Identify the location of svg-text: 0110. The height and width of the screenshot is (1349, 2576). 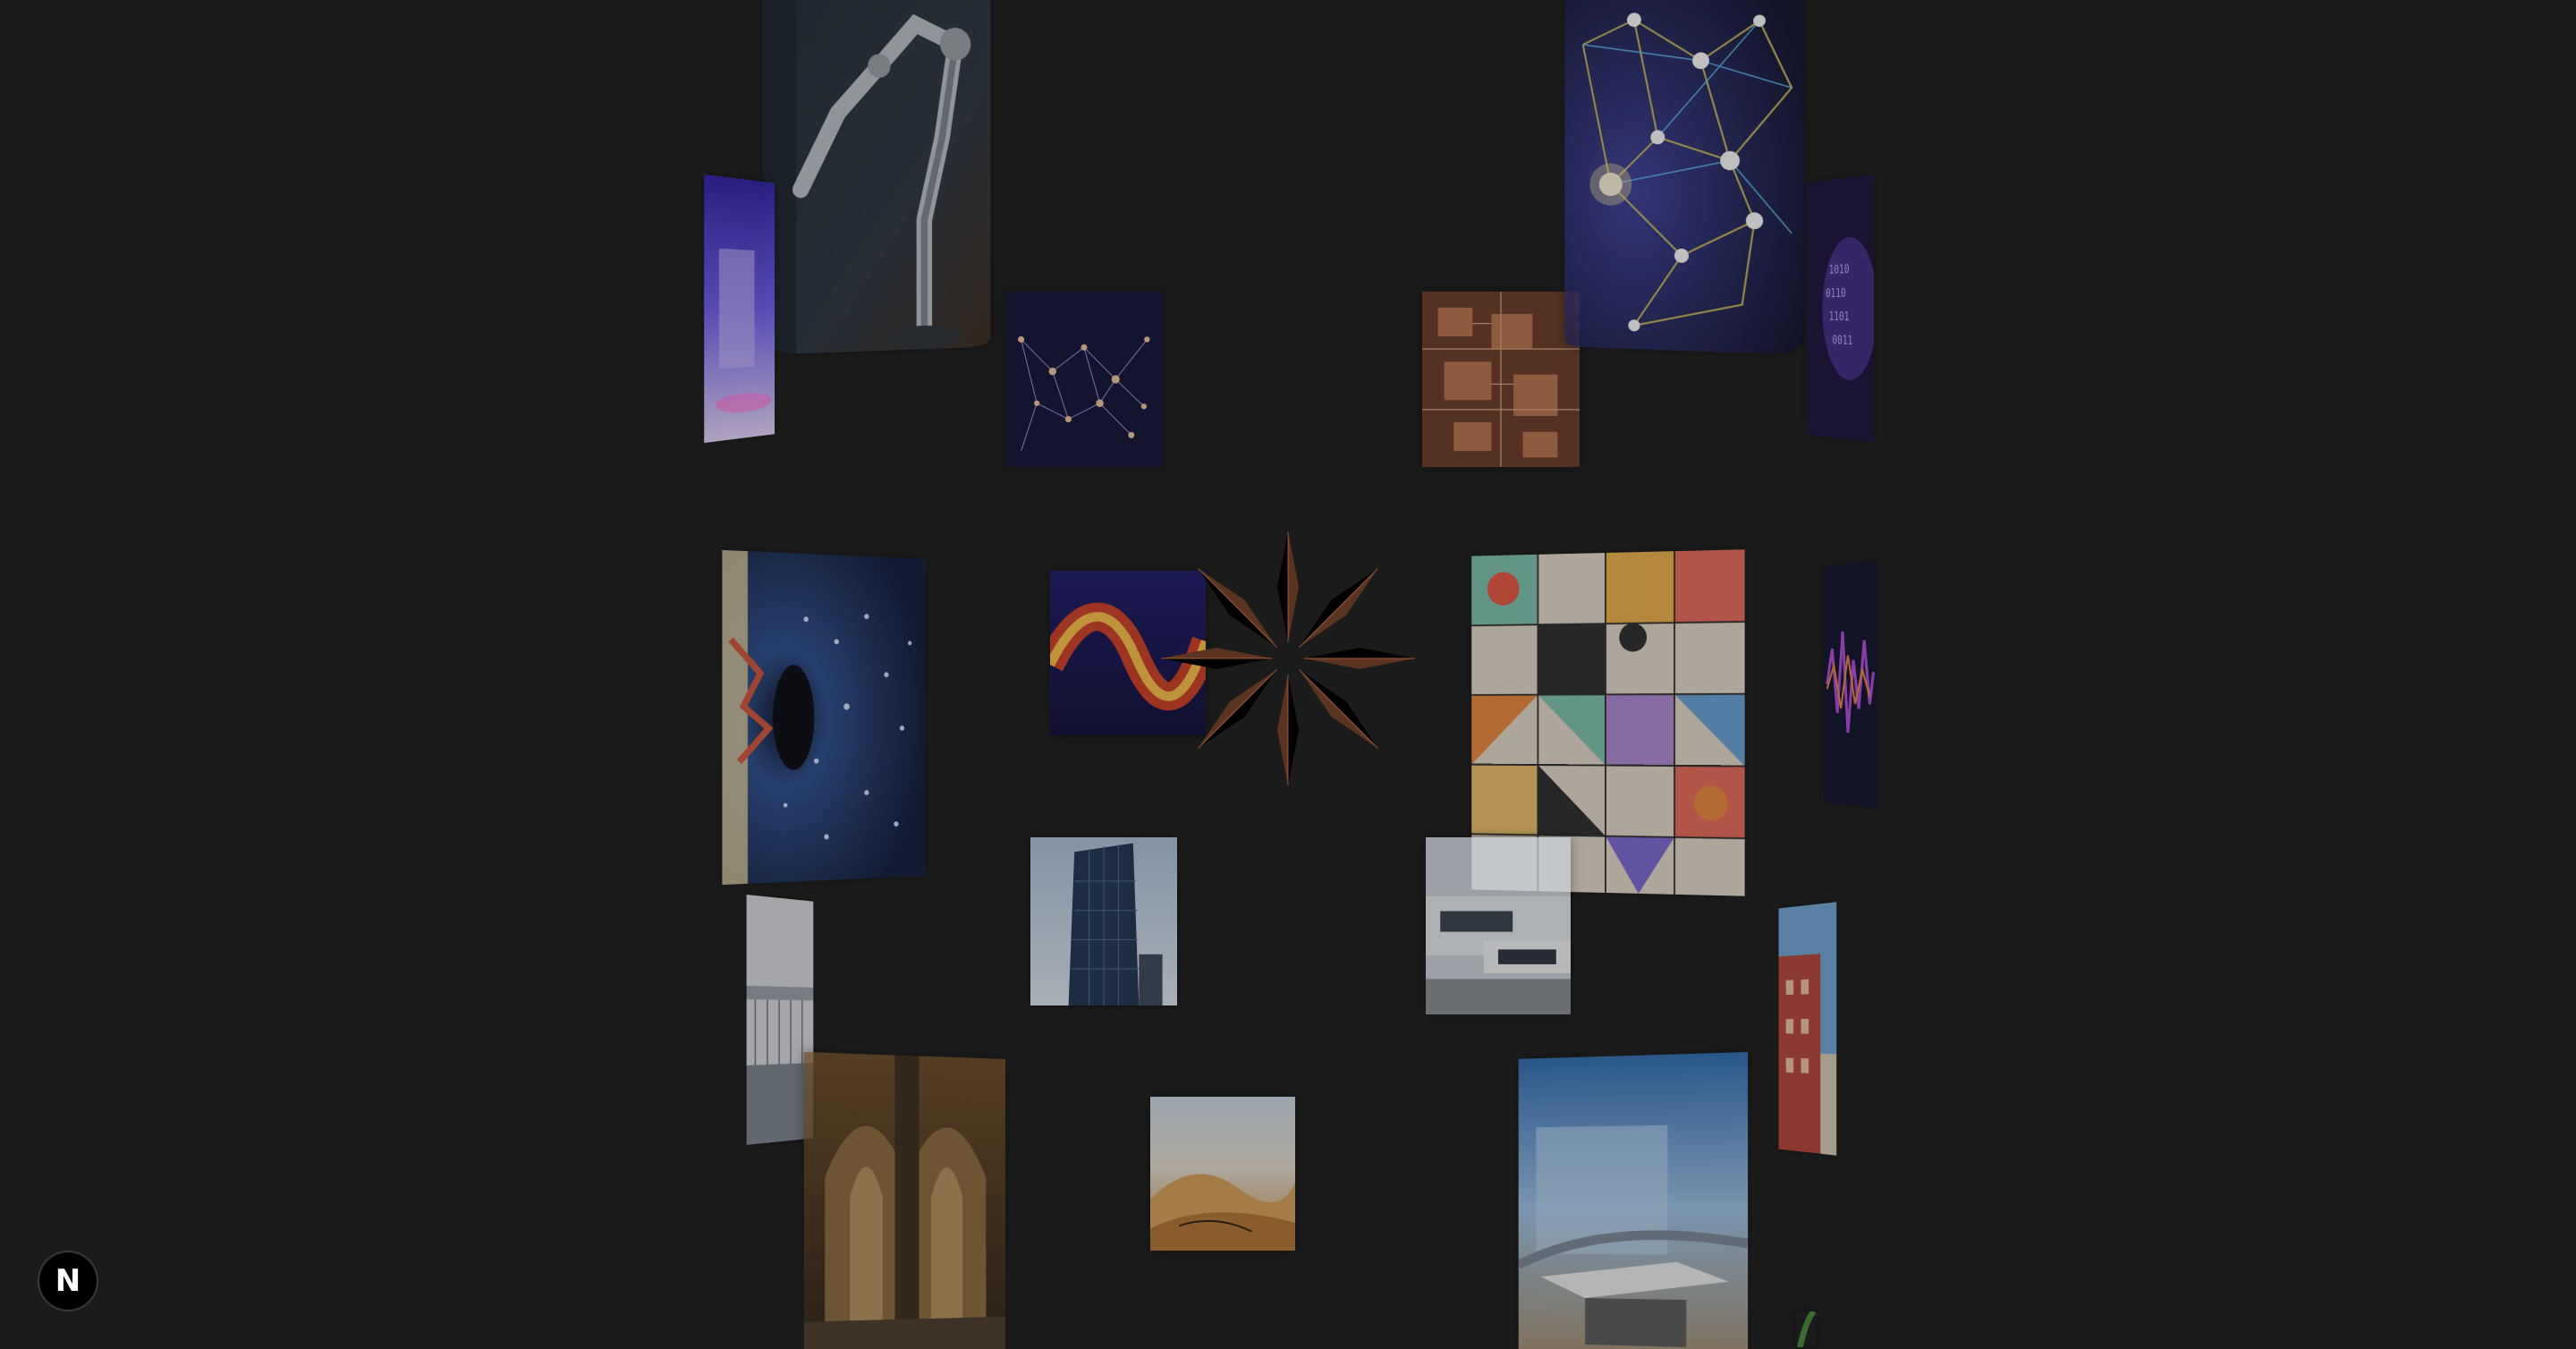
(1836, 293).